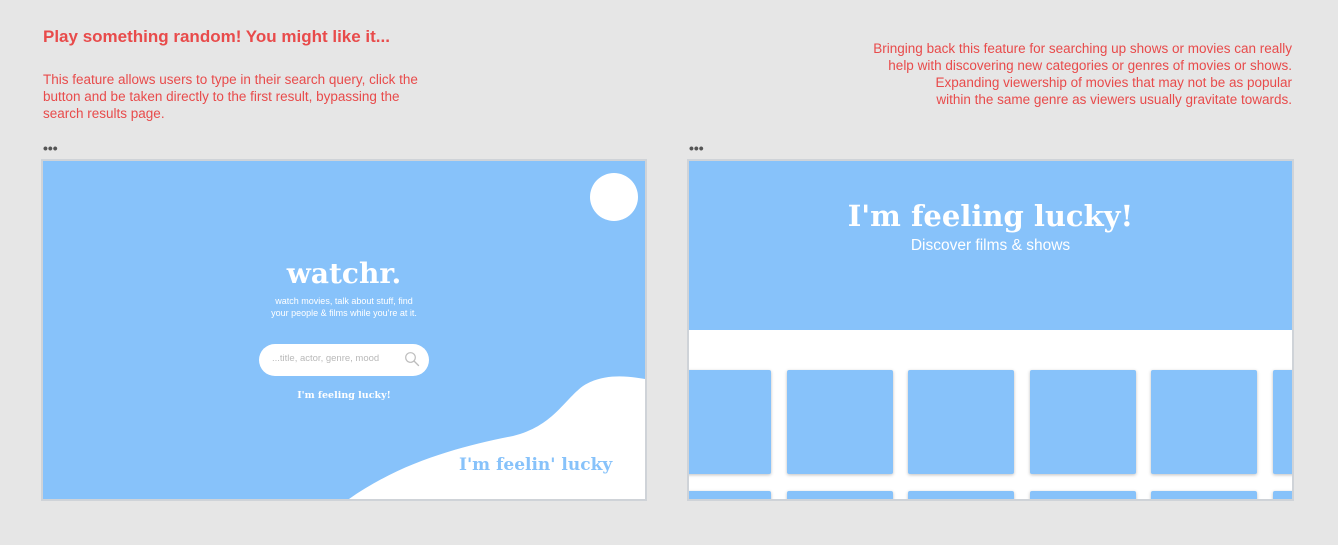 This screenshot has height=545, width=1338. What do you see at coordinates (497, 437) in the screenshot?
I see `wave-shape` at bounding box center [497, 437].